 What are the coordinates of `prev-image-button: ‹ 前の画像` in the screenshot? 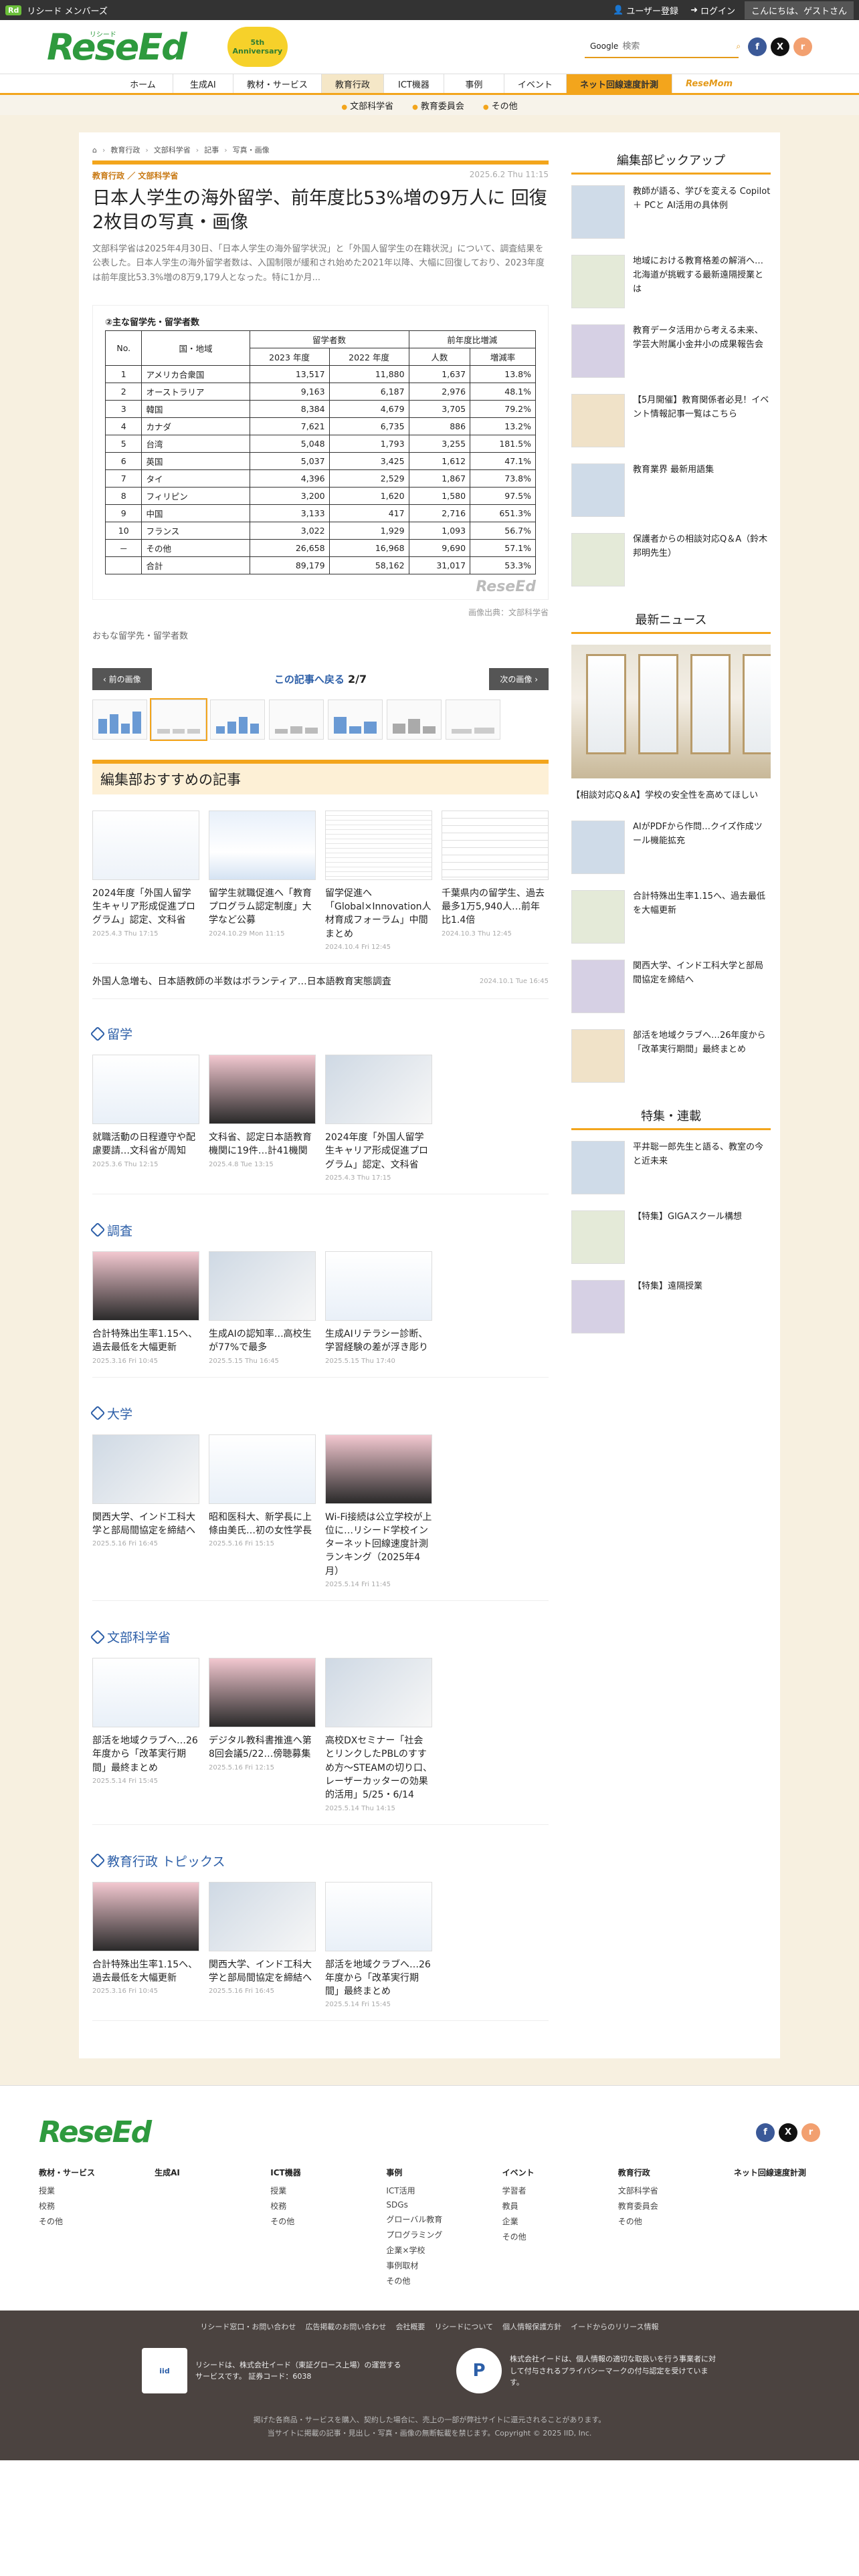 It's located at (122, 678).